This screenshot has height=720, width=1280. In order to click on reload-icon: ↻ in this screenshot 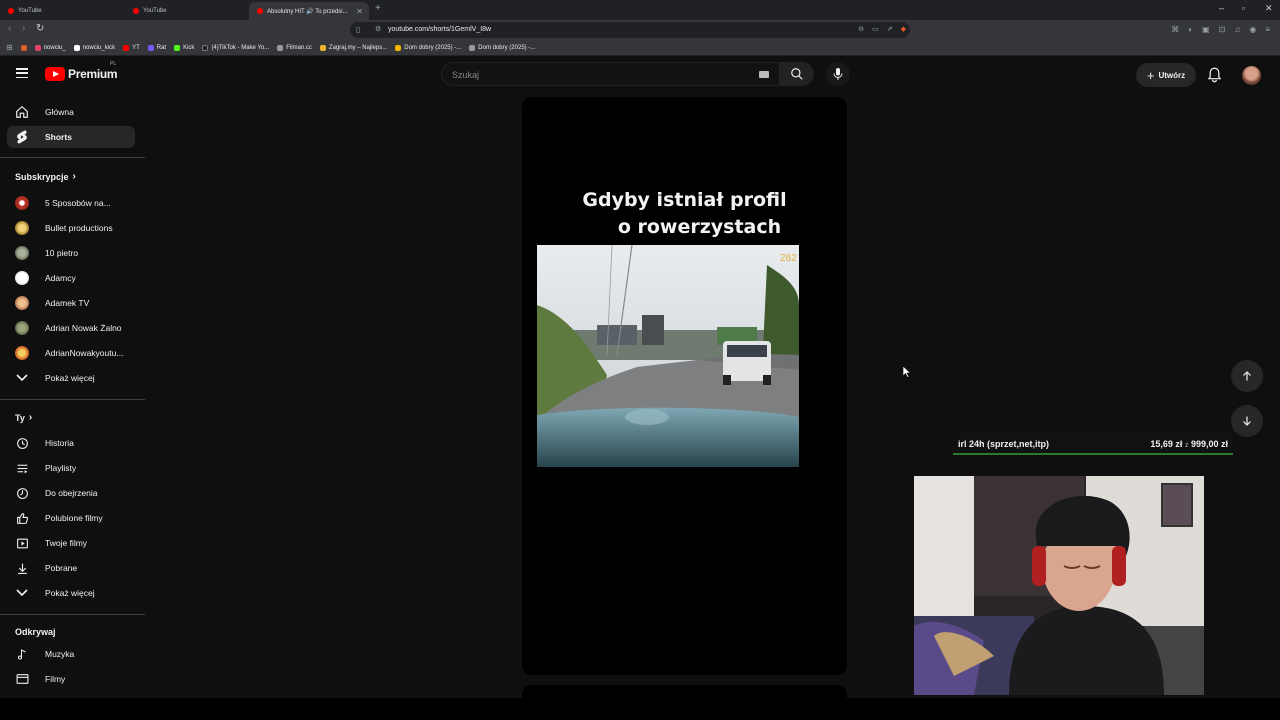, I will do `click(40, 28)`.